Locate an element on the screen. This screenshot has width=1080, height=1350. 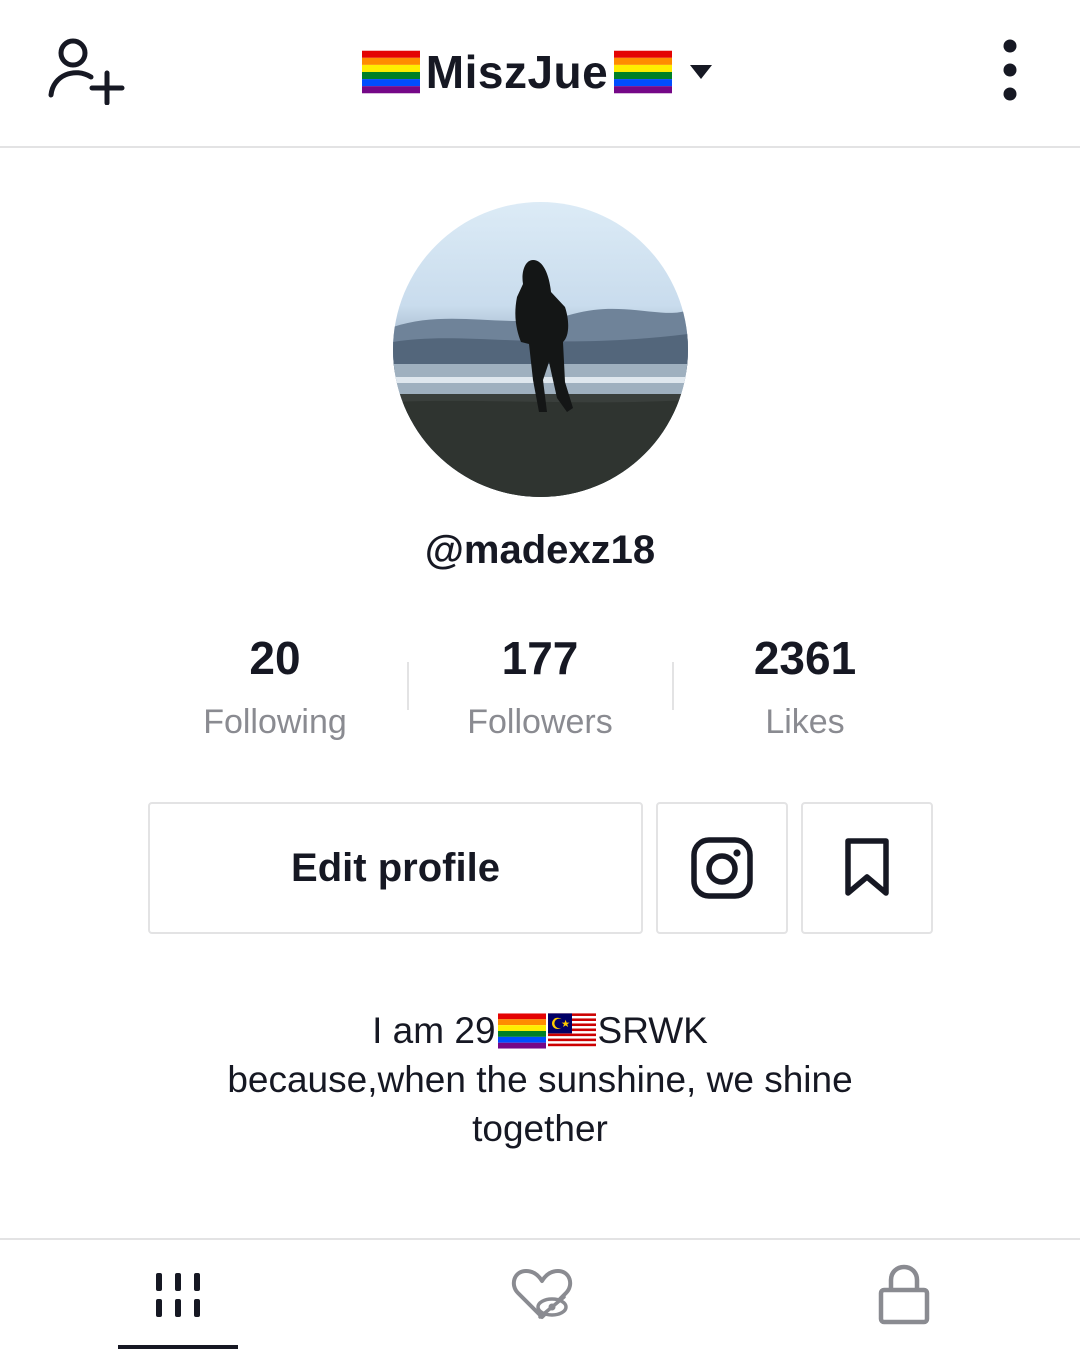
malaysia-flag-icon is located at coordinates (571, 1030).